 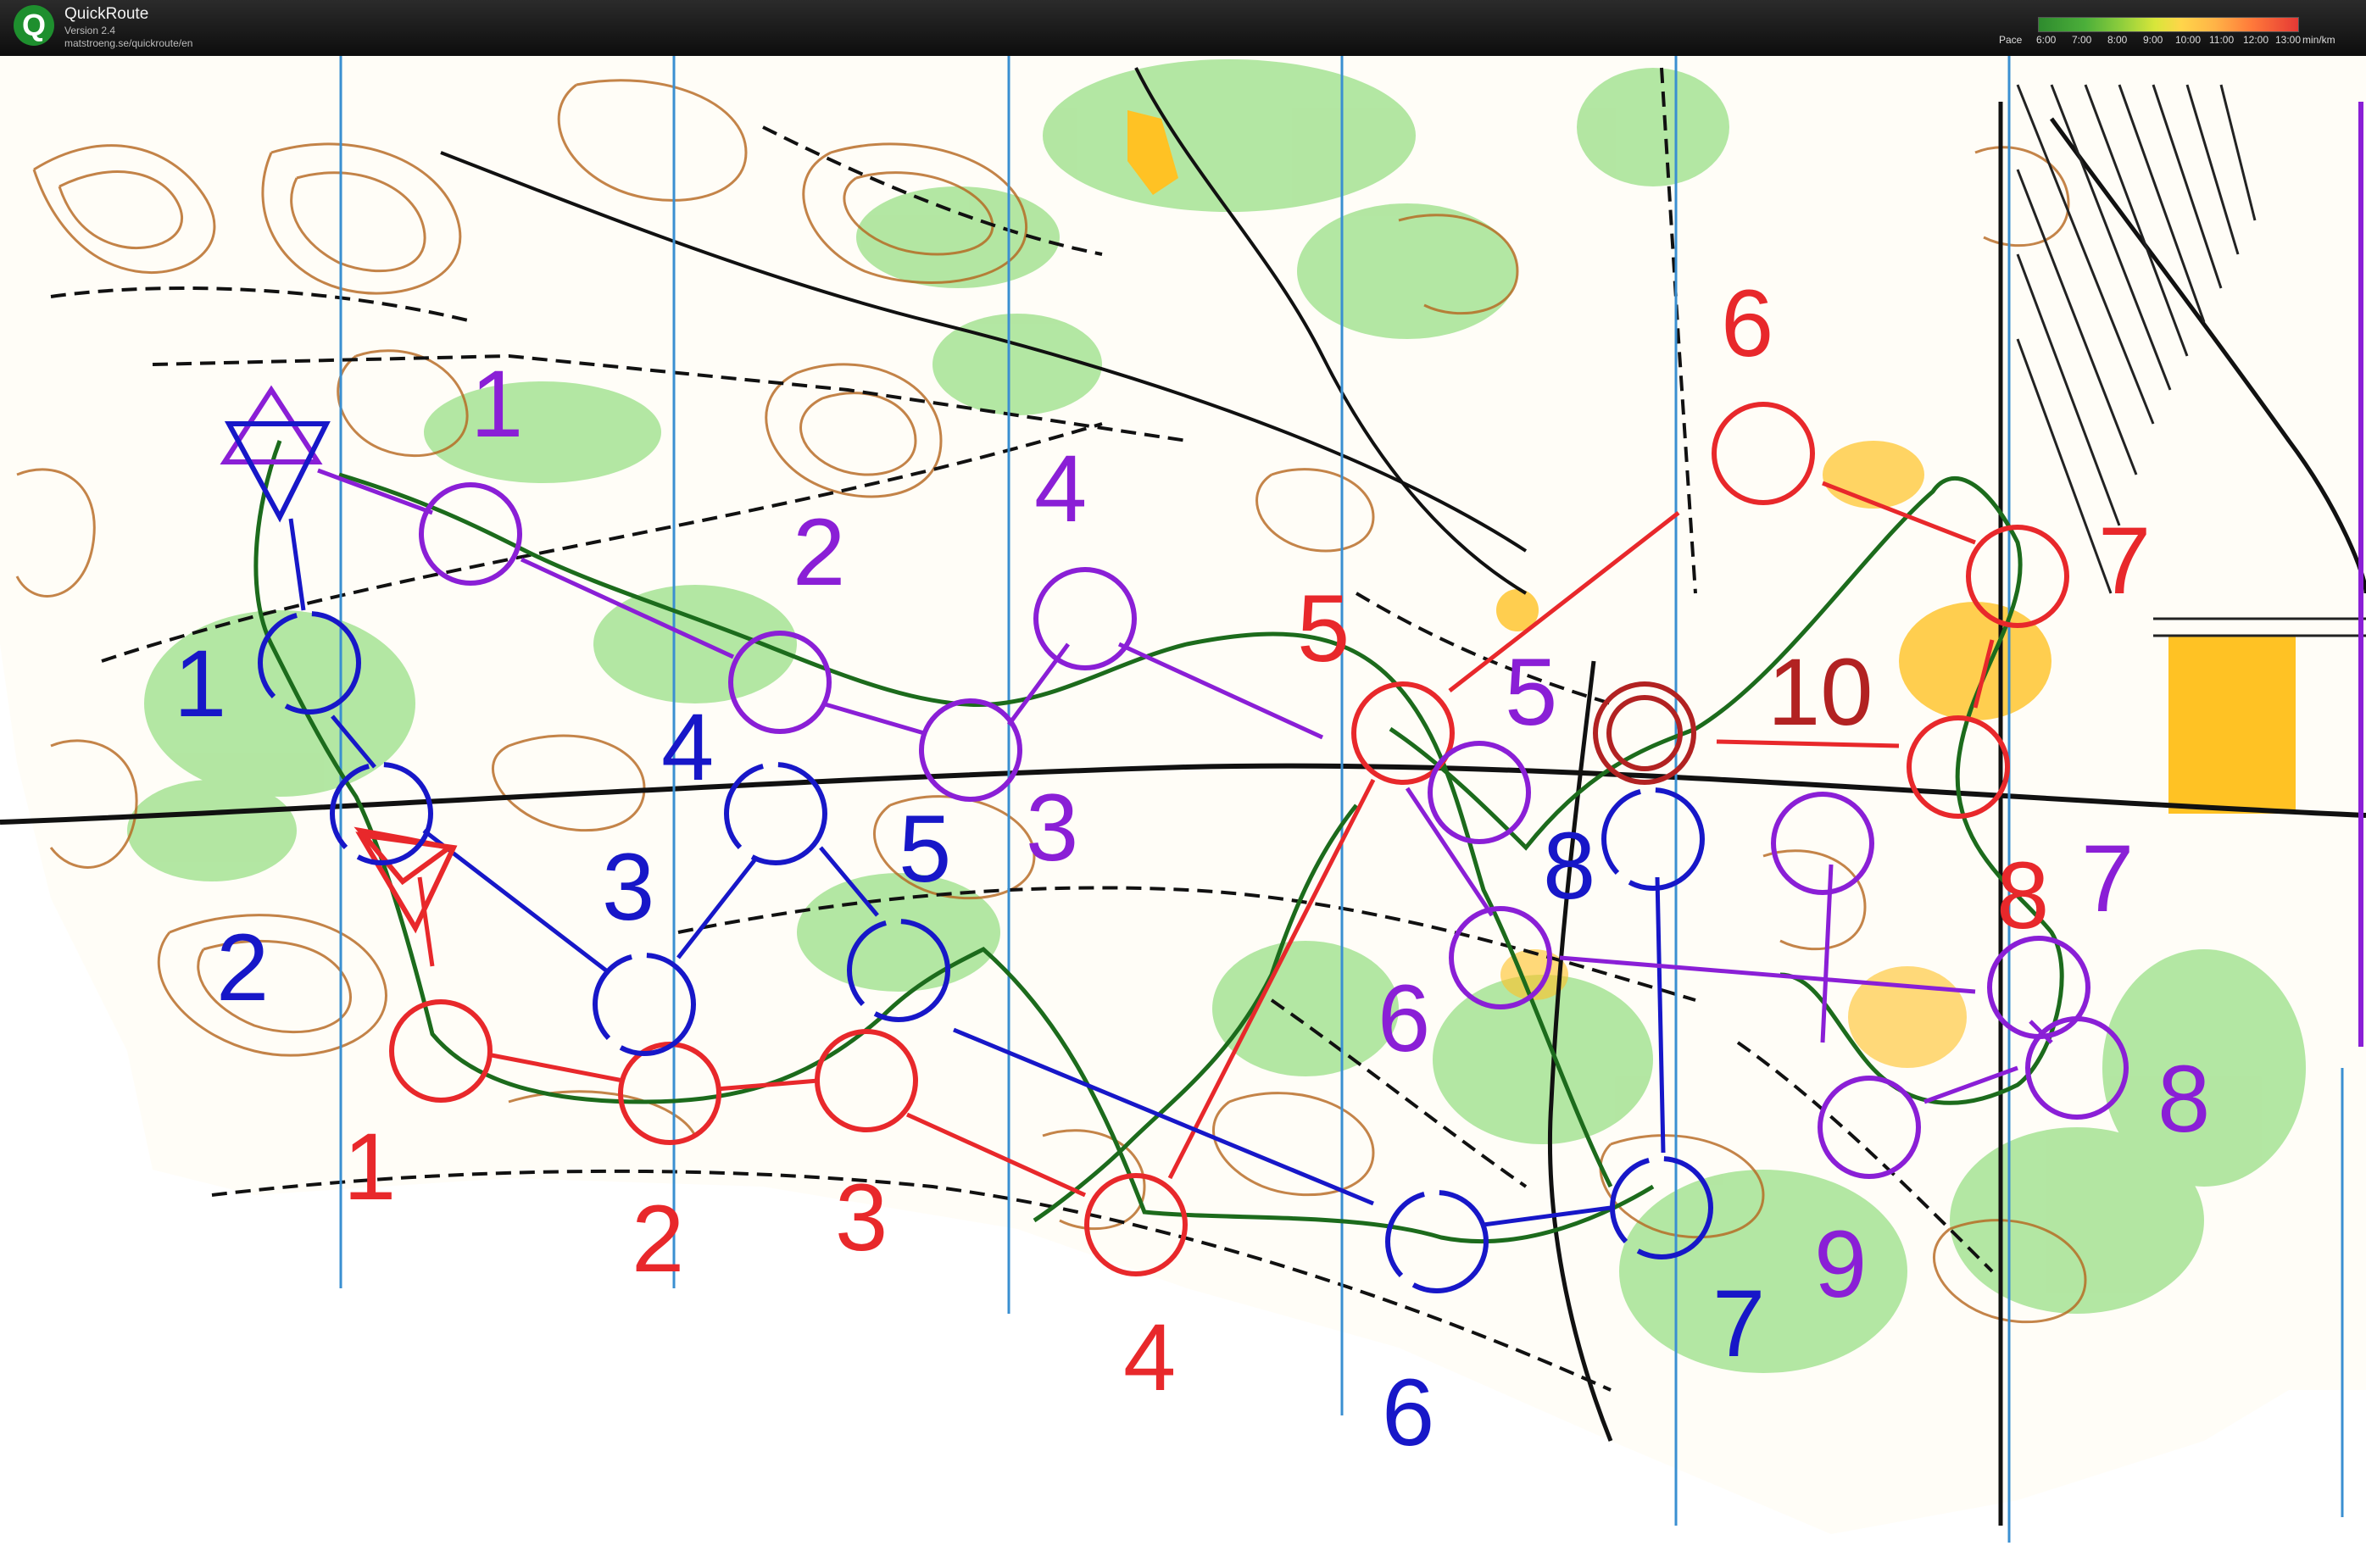 What do you see at coordinates (2011, 40) in the screenshot?
I see `pace-legend-label: Pace` at bounding box center [2011, 40].